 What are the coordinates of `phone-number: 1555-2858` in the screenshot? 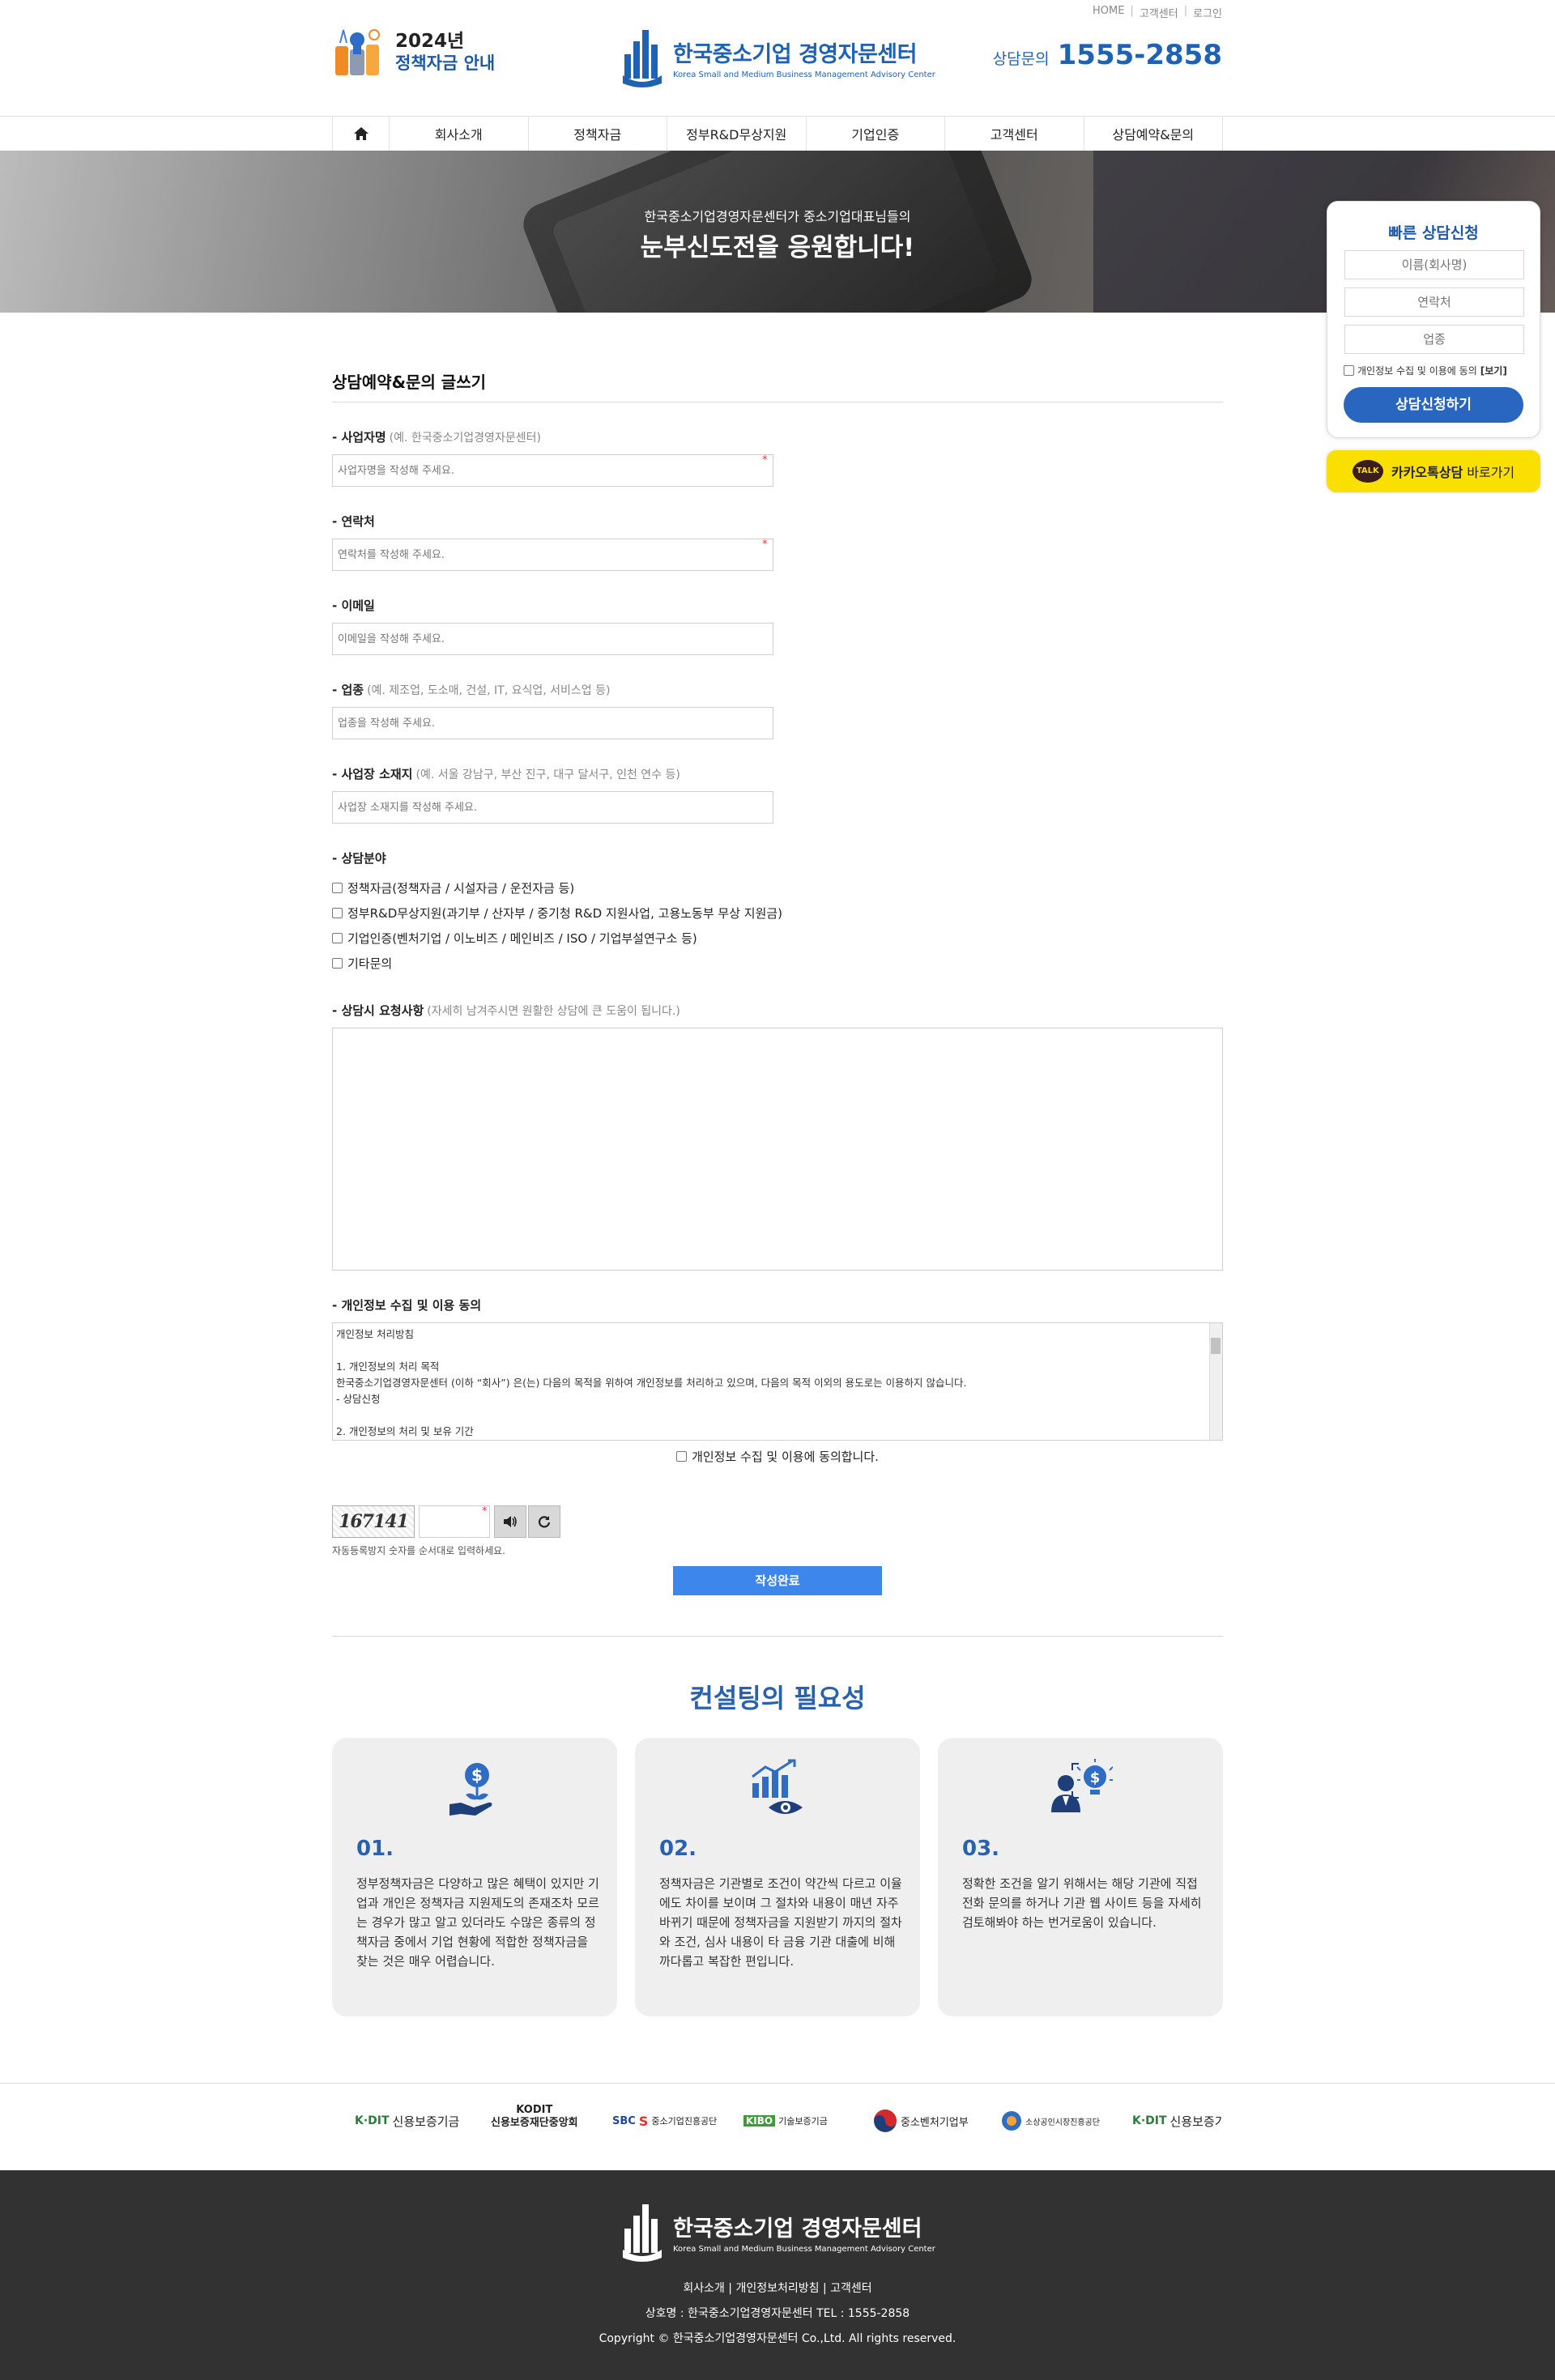 It's located at (1140, 55).